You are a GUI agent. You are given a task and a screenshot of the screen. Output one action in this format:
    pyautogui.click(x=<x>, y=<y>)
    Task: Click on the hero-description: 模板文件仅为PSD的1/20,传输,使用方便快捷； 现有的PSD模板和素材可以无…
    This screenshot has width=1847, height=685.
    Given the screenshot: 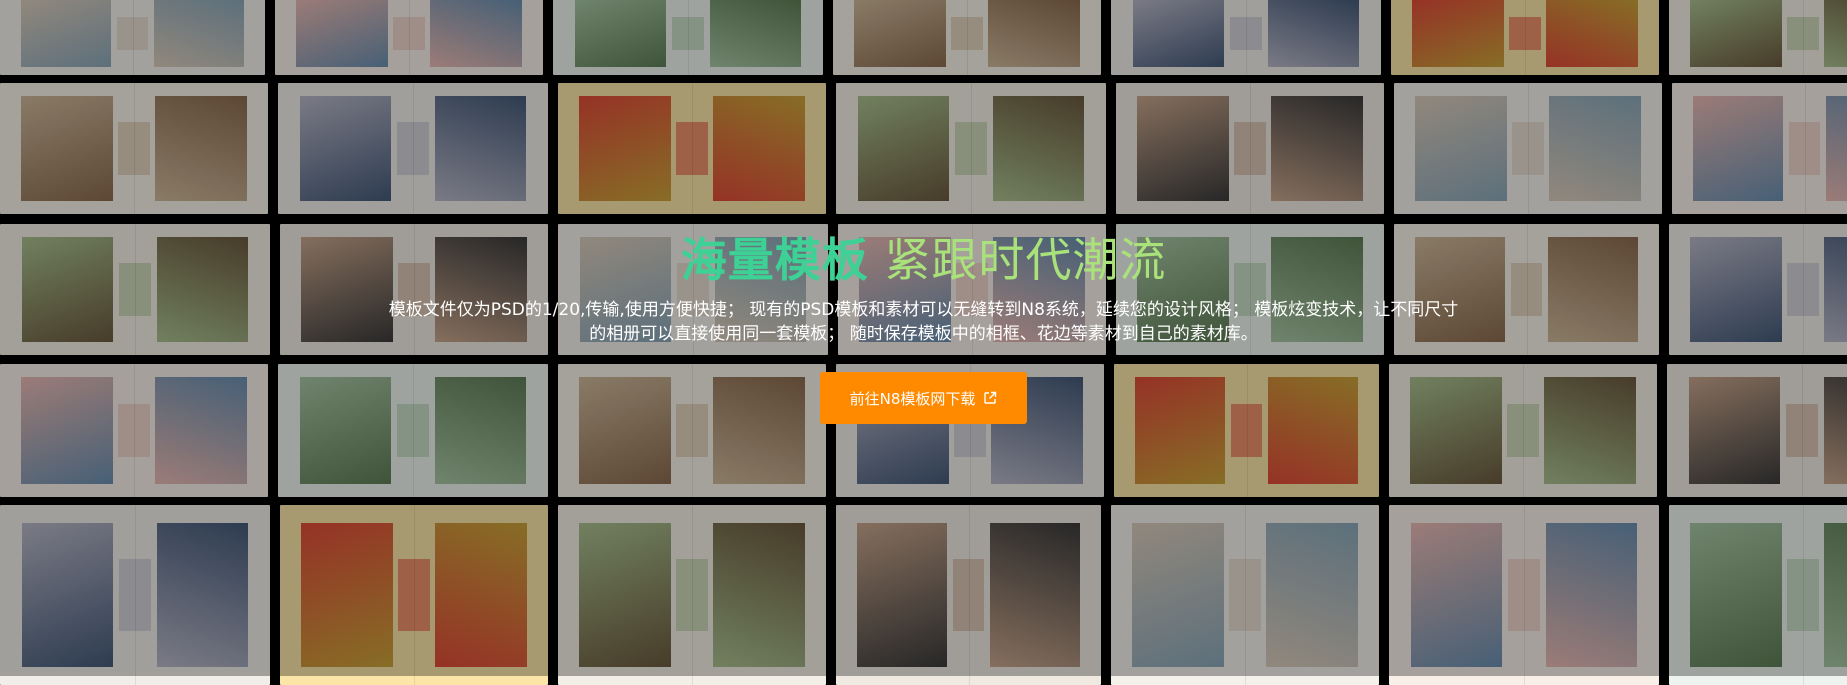 What is the action you would take?
    pyautogui.click(x=924, y=322)
    